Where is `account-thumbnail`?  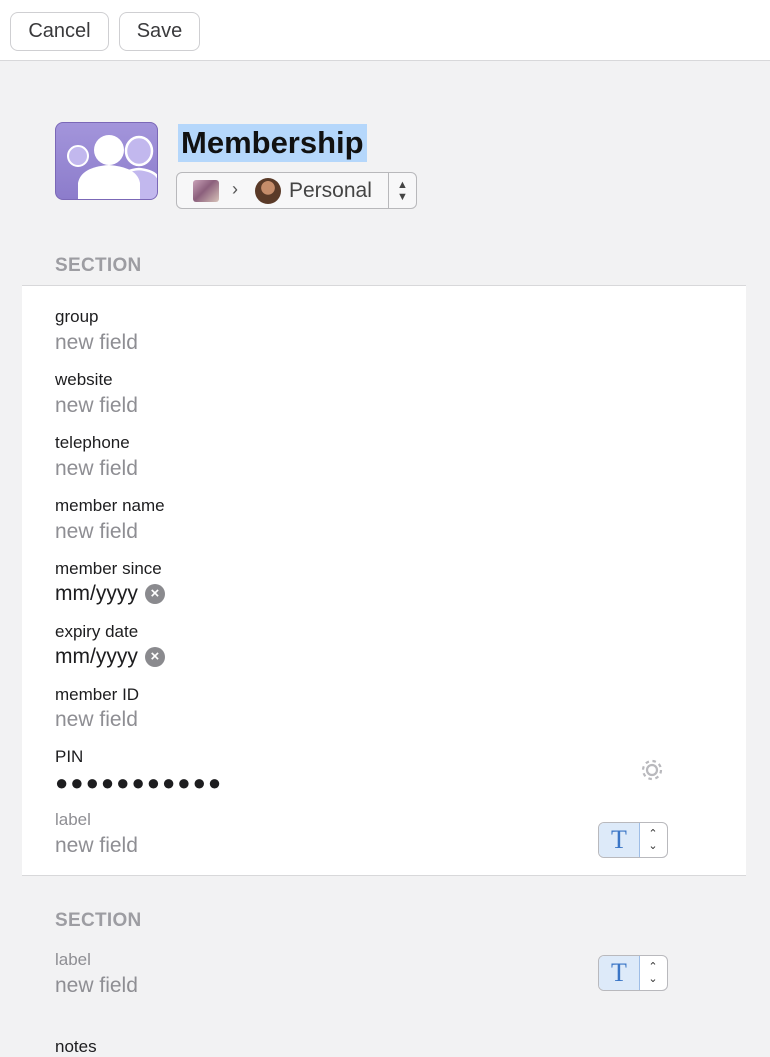
account-thumbnail is located at coordinates (206, 191).